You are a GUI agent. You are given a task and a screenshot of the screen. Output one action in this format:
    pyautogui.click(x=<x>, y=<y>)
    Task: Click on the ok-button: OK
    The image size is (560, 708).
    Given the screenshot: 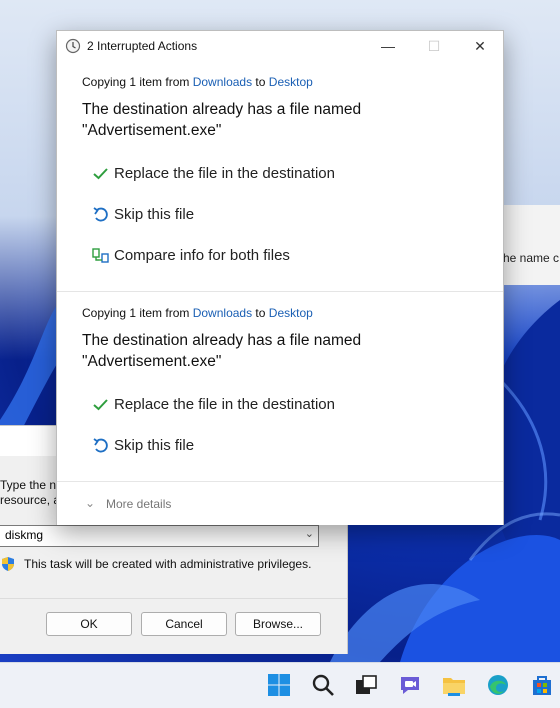 What is the action you would take?
    pyautogui.click(x=89, y=624)
    